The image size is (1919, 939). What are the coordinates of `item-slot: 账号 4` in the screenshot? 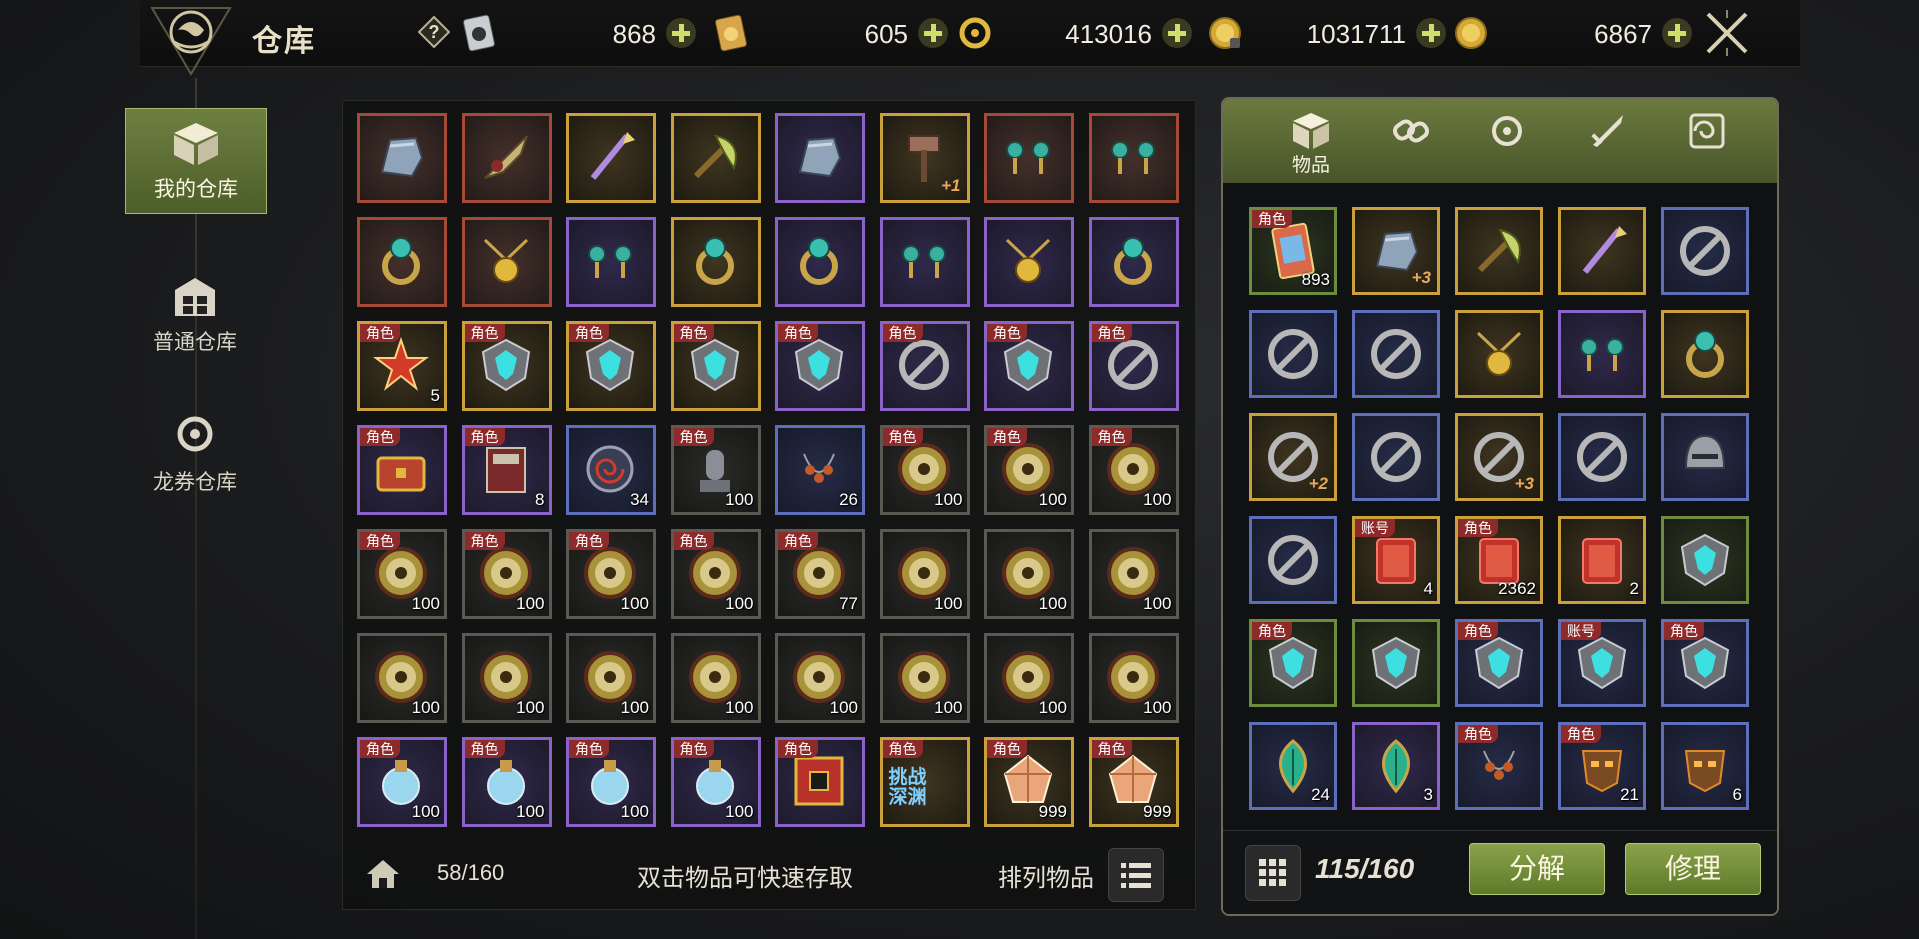 It's located at (1396, 560).